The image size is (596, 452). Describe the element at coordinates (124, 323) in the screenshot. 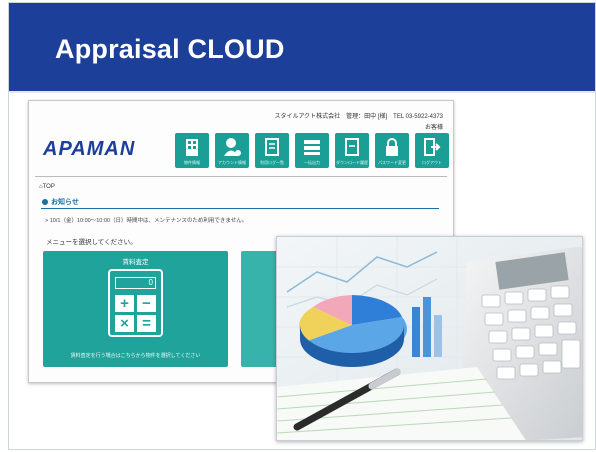

I see `calc-key: ×` at that location.